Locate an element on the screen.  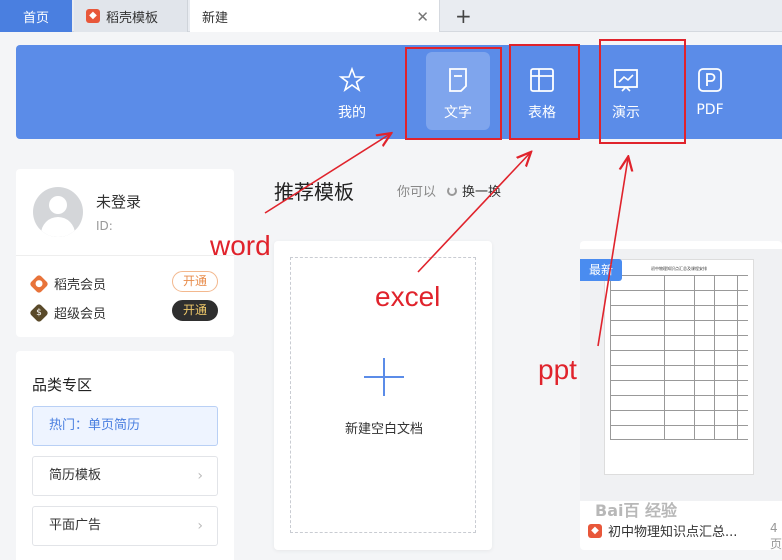
category-card: 品类专区 热门：单页简历 简历模板 › 平面广告 › is located at coordinates (125, 455).